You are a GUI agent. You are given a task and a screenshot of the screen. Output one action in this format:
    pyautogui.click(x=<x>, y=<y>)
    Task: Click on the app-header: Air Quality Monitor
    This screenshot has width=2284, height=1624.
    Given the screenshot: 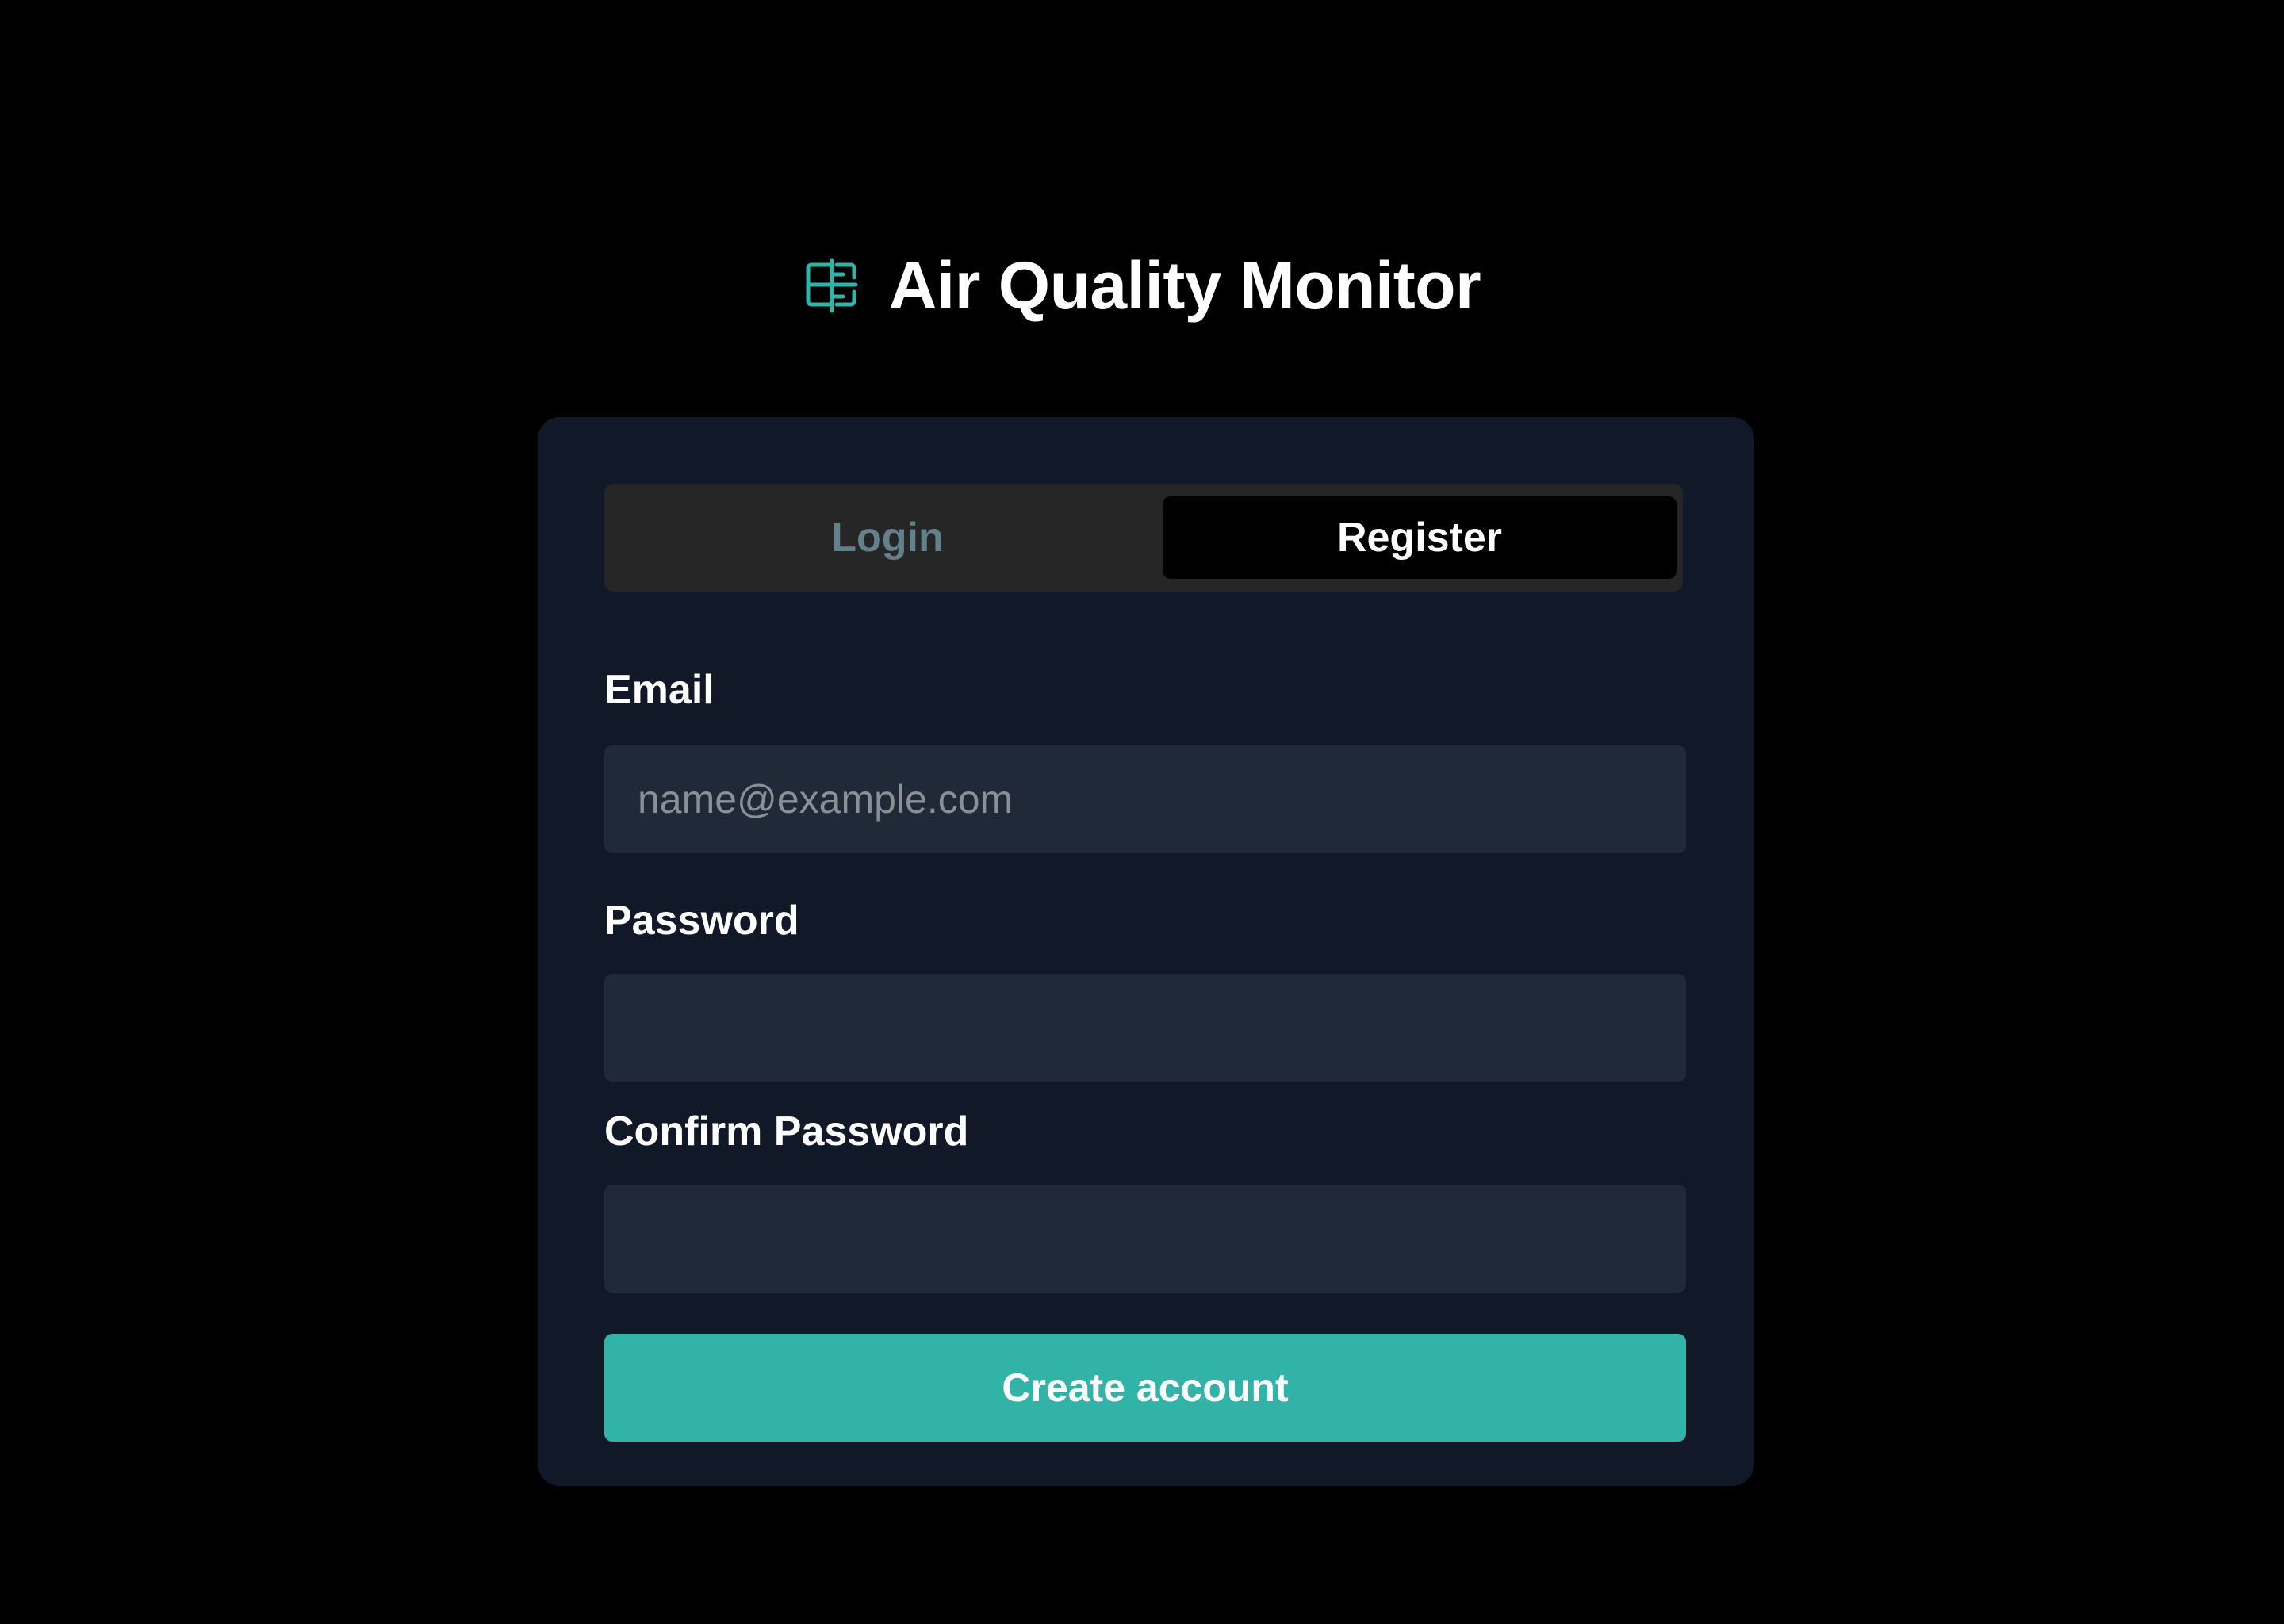 What is the action you would take?
    pyautogui.click(x=1142, y=285)
    